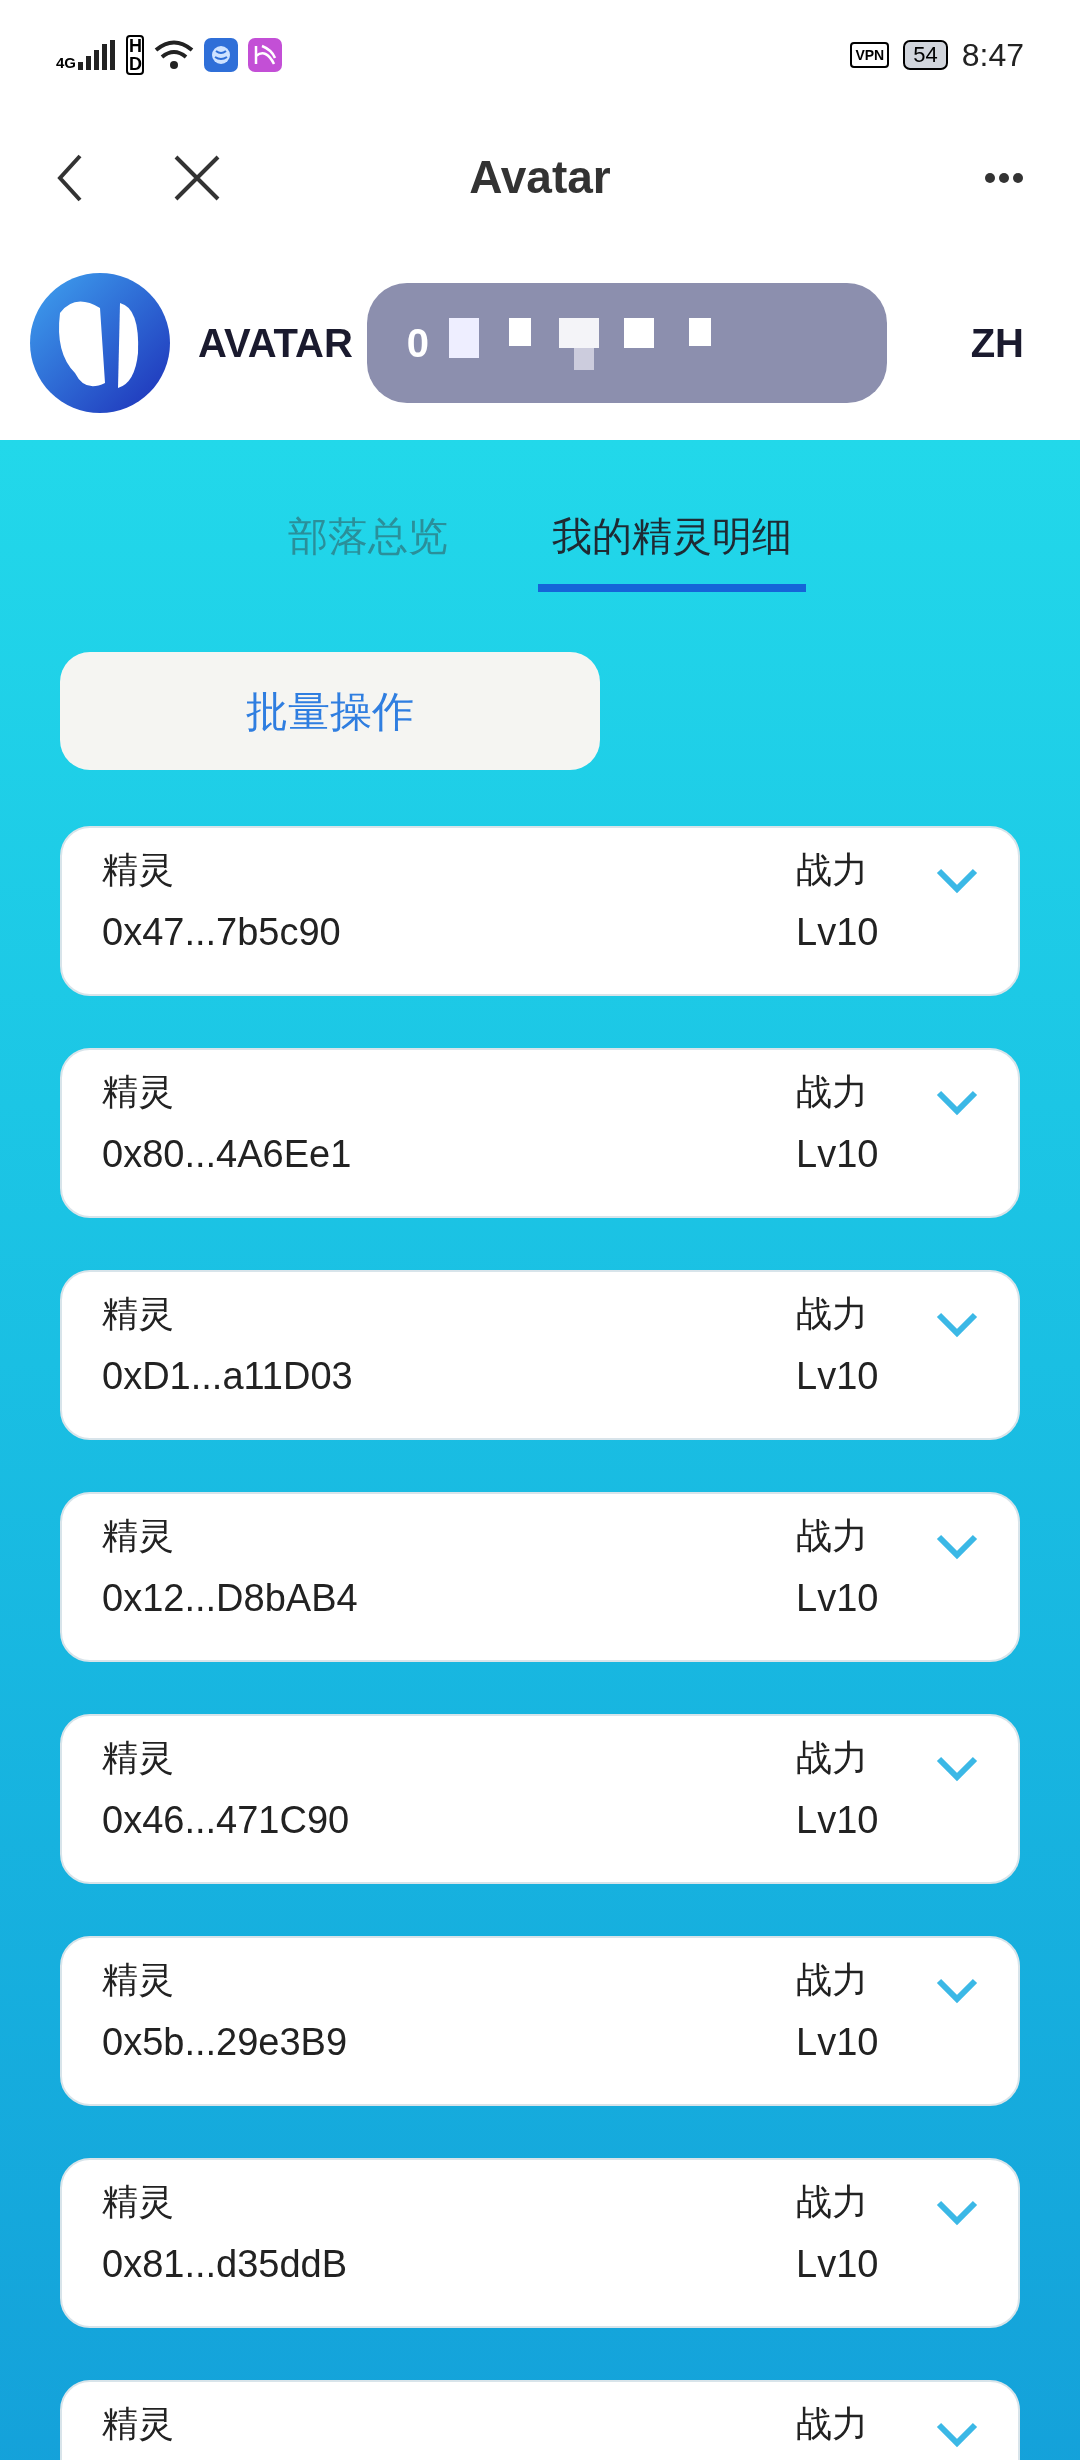 This screenshot has width=1080, height=2460. Describe the element at coordinates (174, 55) in the screenshot. I see `wifi-icon` at that location.